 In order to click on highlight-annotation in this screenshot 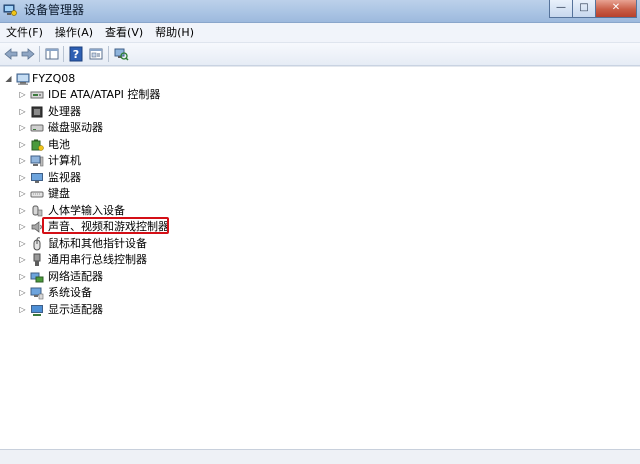, I will do `click(105, 225)`.